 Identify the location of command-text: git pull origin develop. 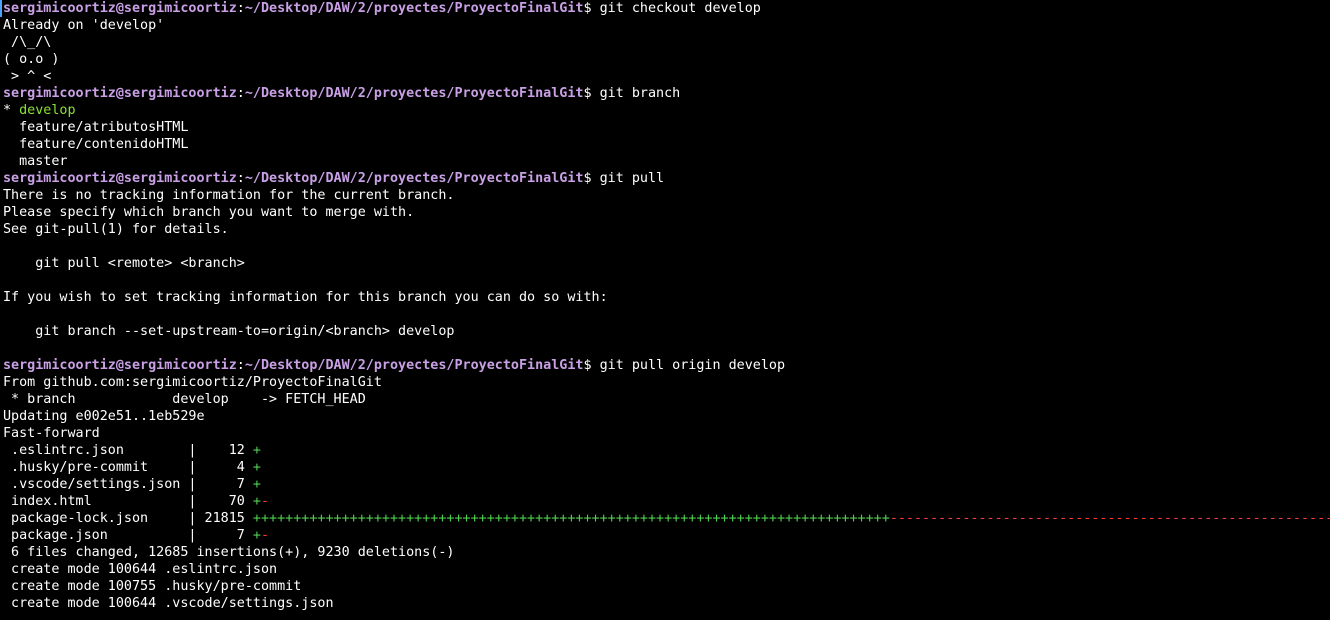
(692, 365).